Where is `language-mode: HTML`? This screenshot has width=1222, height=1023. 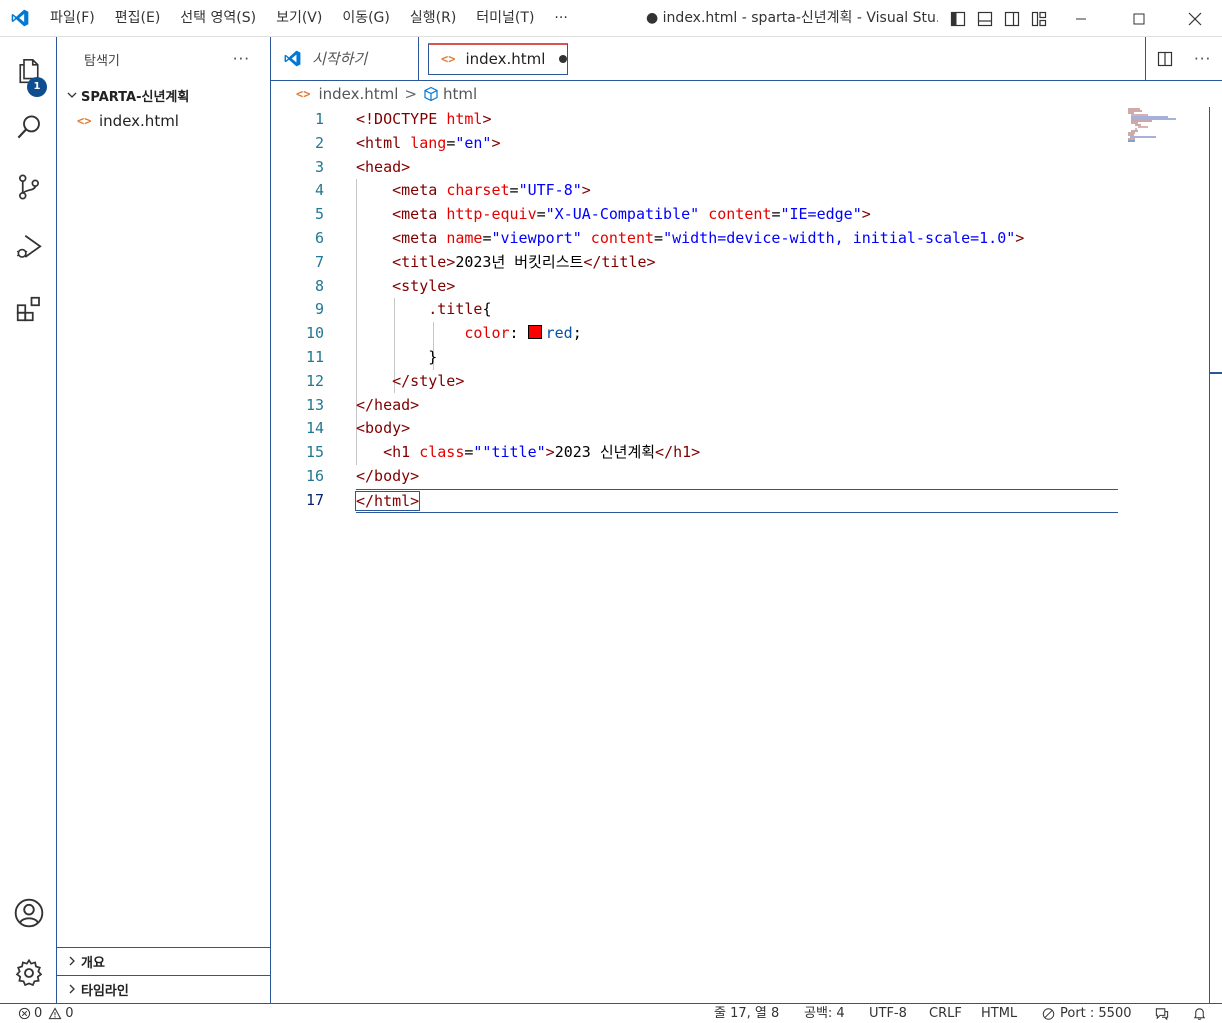
language-mode: HTML is located at coordinates (999, 1013).